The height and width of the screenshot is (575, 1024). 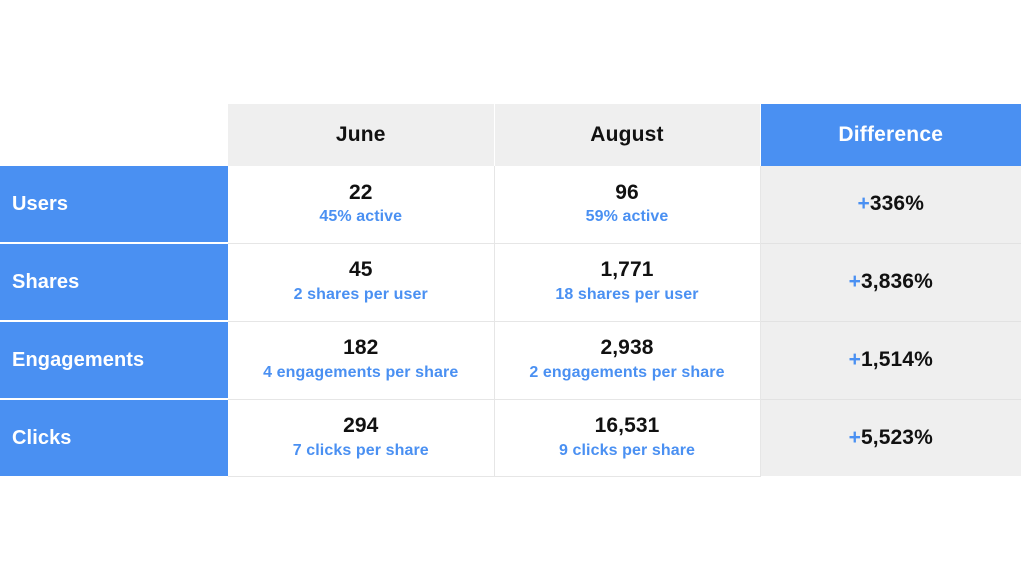 I want to click on table-header-row: June August Difference, so click(x=510, y=135).